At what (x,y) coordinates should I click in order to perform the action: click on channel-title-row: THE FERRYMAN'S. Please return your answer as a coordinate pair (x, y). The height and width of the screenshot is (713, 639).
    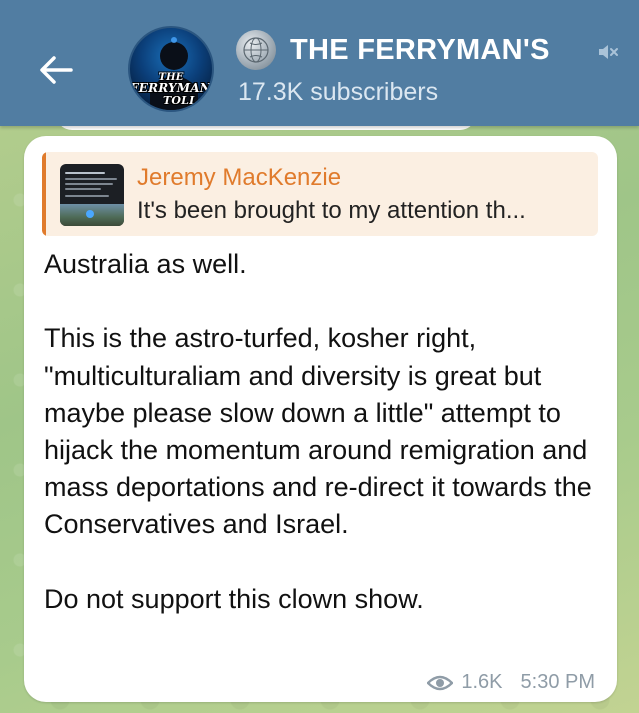
    Looking at the image, I should click on (393, 50).